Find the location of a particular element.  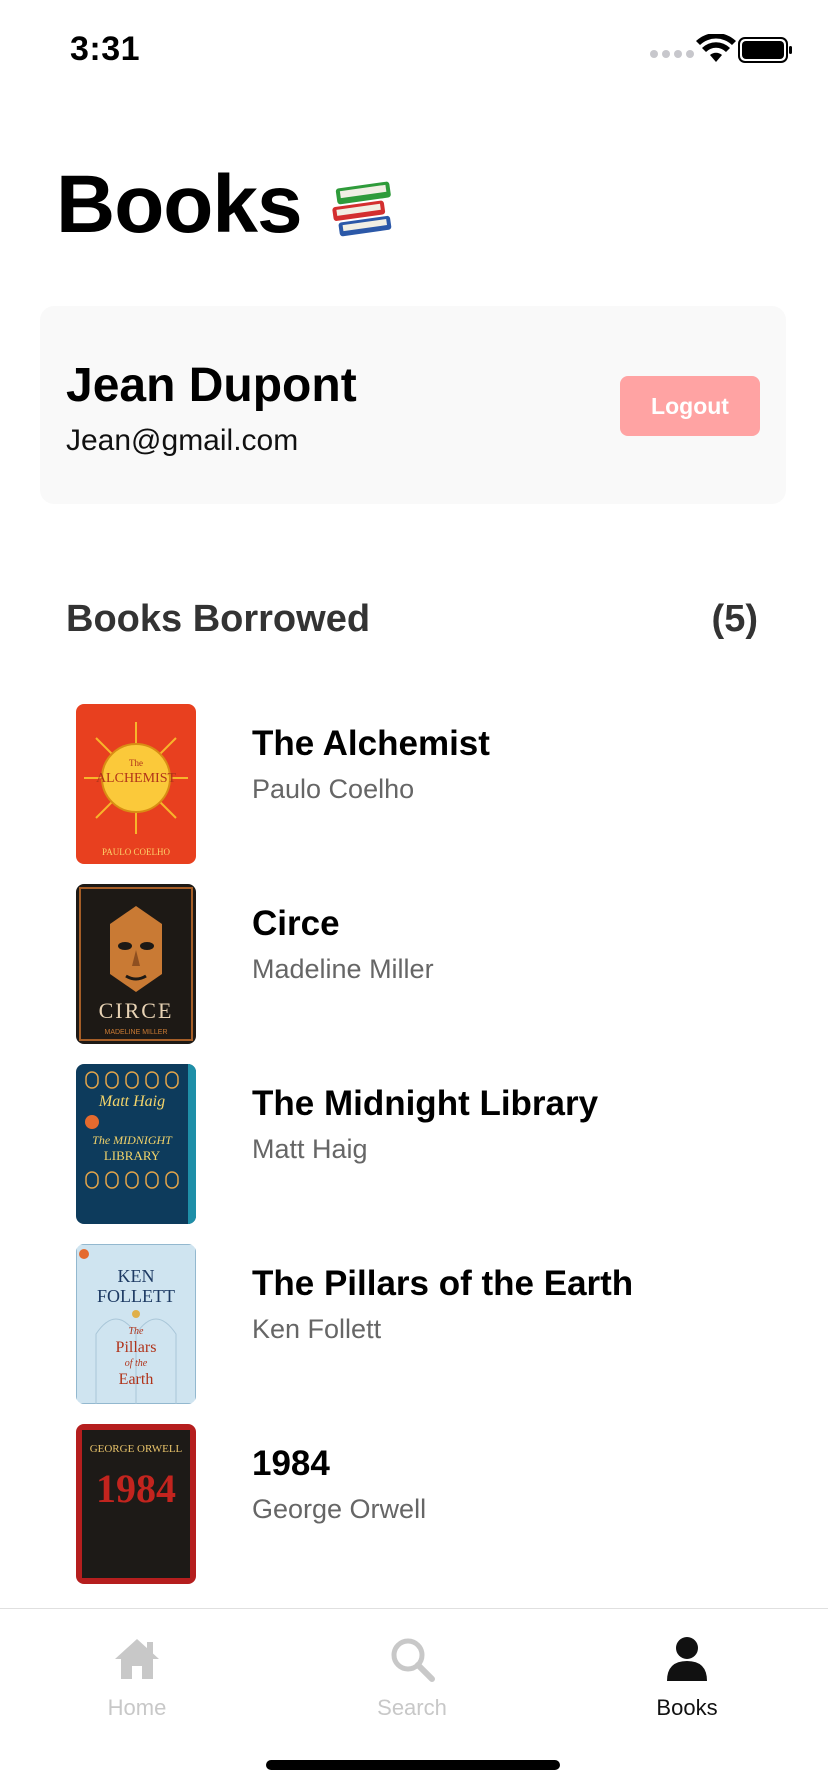

the-midnight-library-cover: Matt Haig The MIDNIGHT LIBRARY is located at coordinates (136, 1144).